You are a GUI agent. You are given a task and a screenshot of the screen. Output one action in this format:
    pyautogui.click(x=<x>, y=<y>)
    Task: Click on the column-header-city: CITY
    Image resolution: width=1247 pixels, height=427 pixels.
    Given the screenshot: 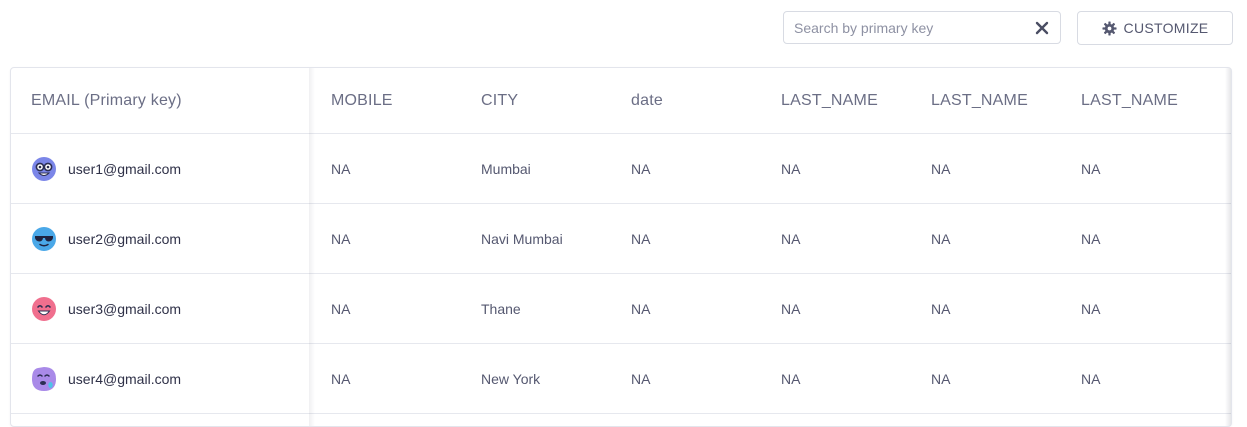 What is the action you would take?
    pyautogui.click(x=499, y=100)
    